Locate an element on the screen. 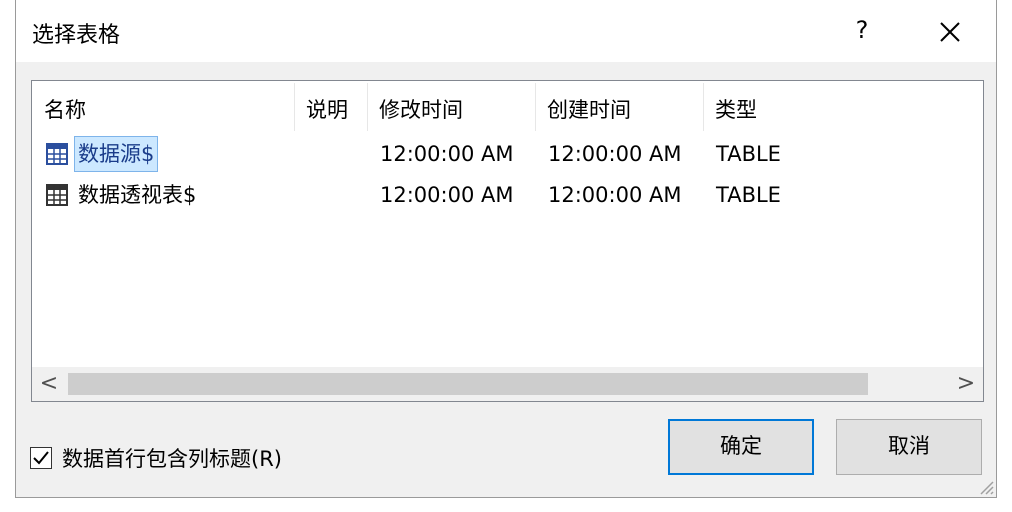  title-bar: 选择表格 ? is located at coordinates (506, 31).